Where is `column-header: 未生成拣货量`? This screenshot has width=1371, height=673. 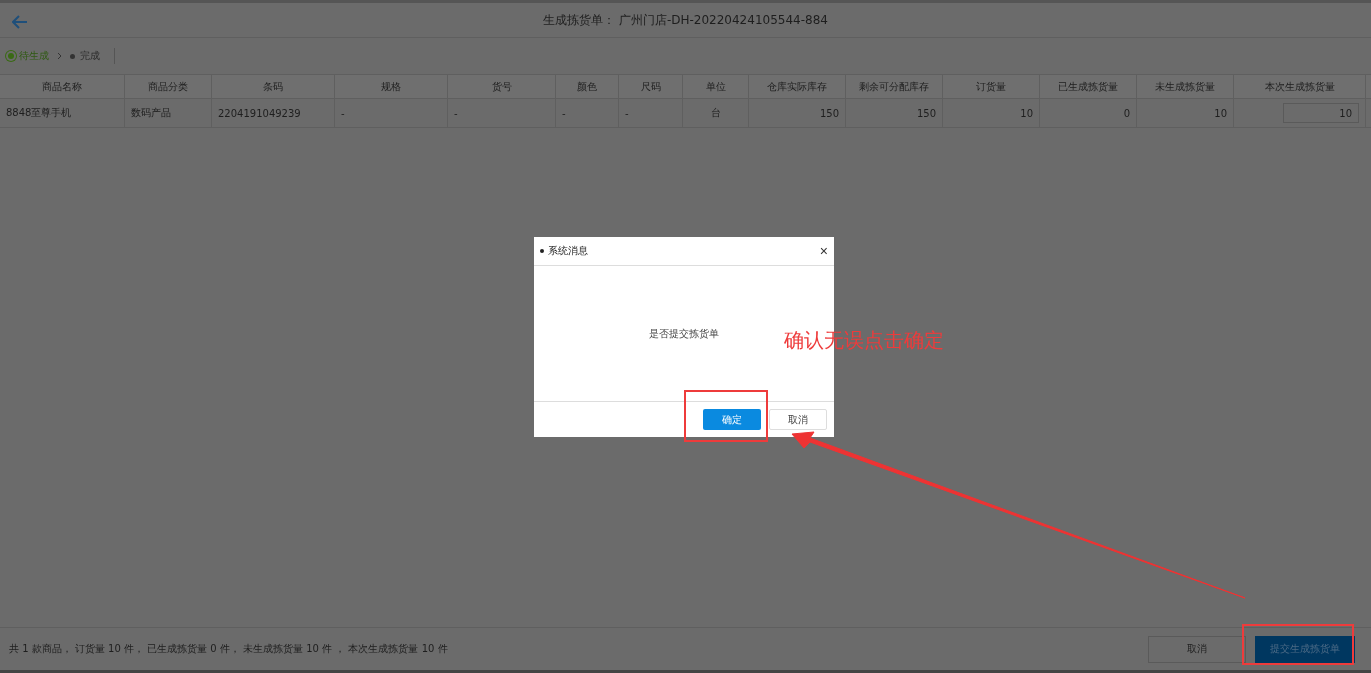 column-header: 未生成拣货量 is located at coordinates (1185, 86).